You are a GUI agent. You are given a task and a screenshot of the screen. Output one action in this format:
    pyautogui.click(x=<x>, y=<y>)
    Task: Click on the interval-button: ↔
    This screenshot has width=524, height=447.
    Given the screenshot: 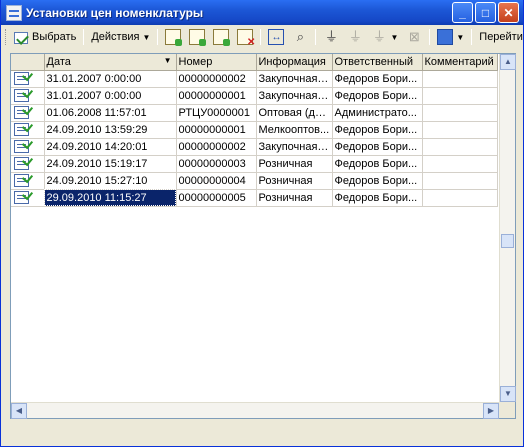 What is the action you would take?
    pyautogui.click(x=276, y=37)
    